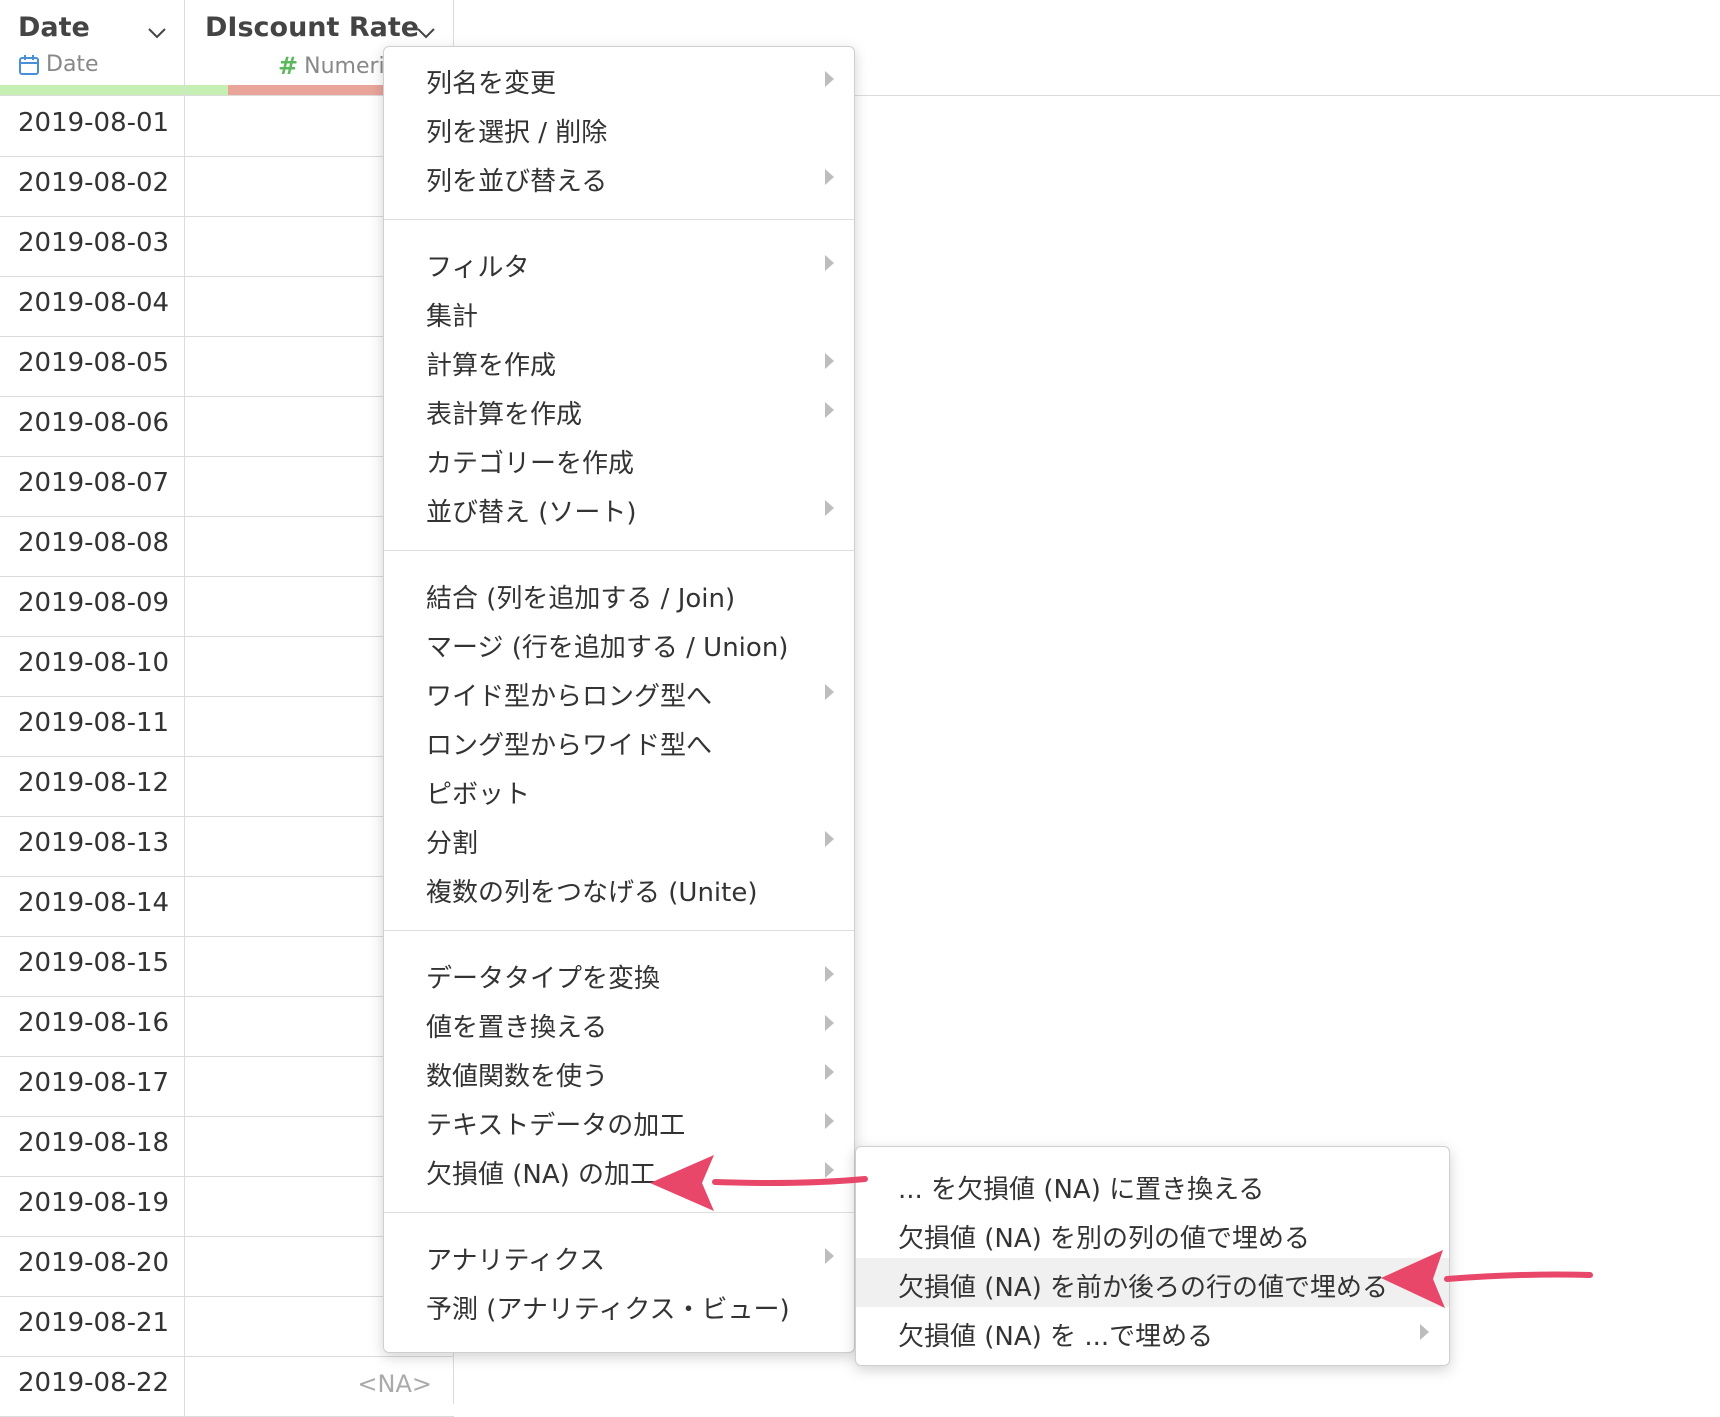  I want to click on submenu-item-label: ... を欠損値 (NA) に置き換える, so click(1081, 1190).